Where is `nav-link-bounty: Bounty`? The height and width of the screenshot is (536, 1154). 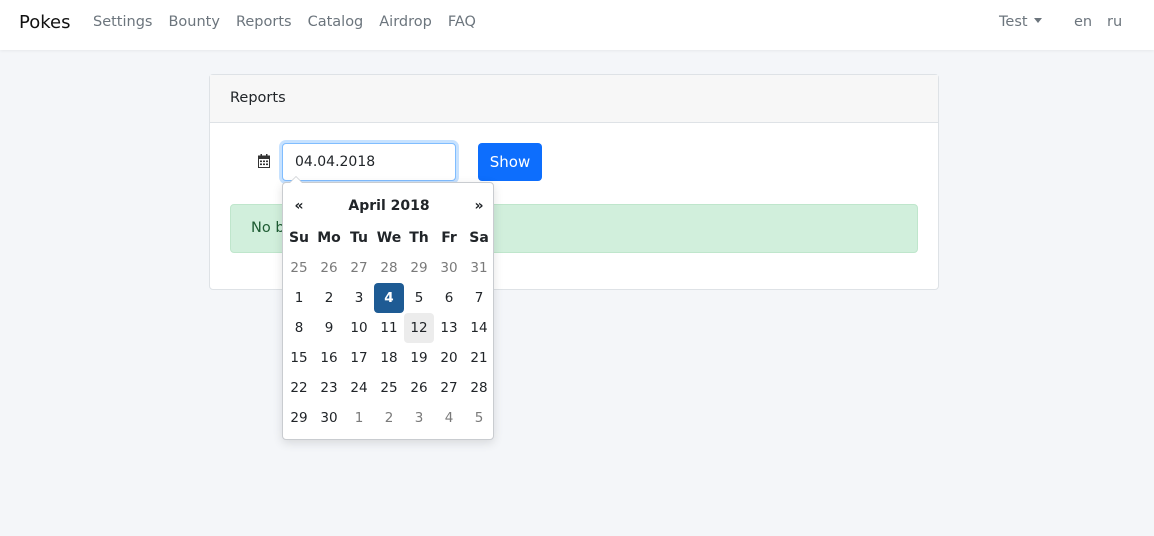
nav-link-bounty: Bounty is located at coordinates (193, 22).